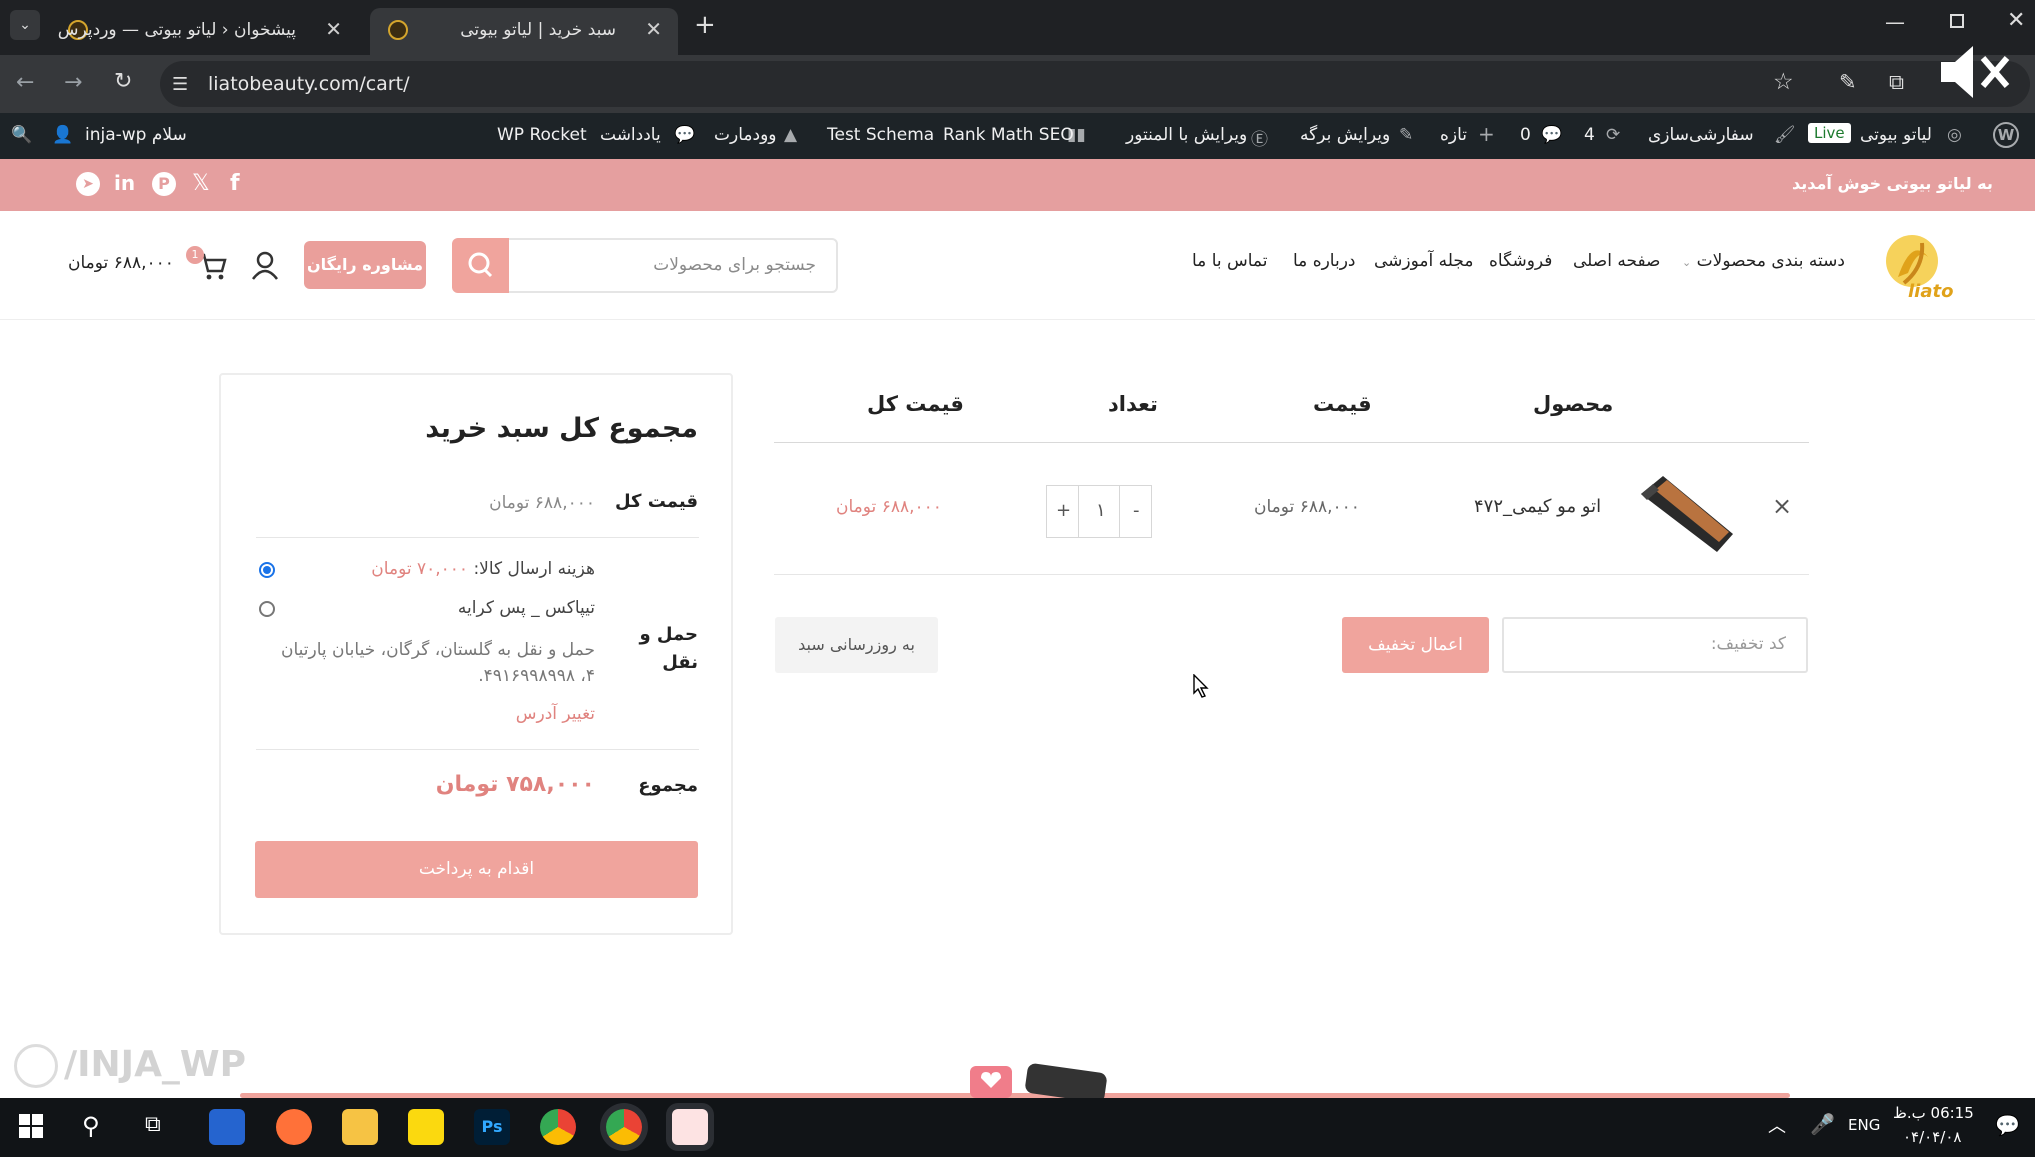 The width and height of the screenshot is (2035, 1157). What do you see at coordinates (1324, 261) in the screenshot?
I see `nav-item-about: درباره ما` at bounding box center [1324, 261].